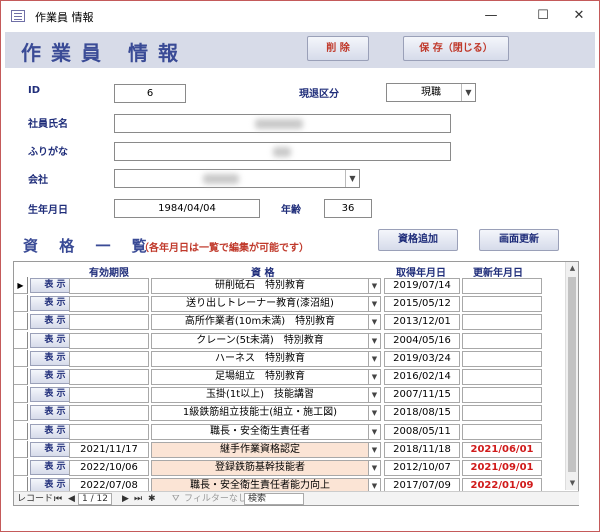 This screenshot has width=600, height=532. Describe the element at coordinates (422, 413) in the screenshot. I see `acquired-cell: 2018/08/15` at that location.